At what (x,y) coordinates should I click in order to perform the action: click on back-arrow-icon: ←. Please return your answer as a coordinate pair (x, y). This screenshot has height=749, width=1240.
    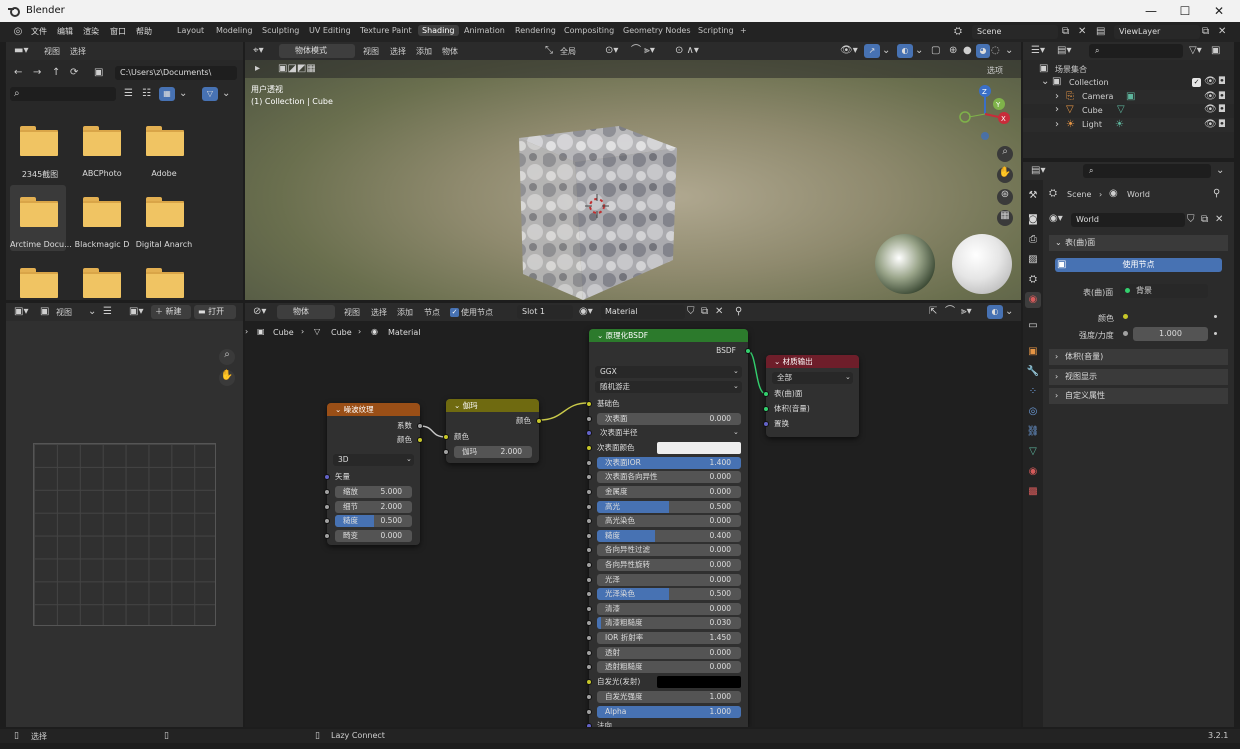
    Looking at the image, I should click on (18, 73).